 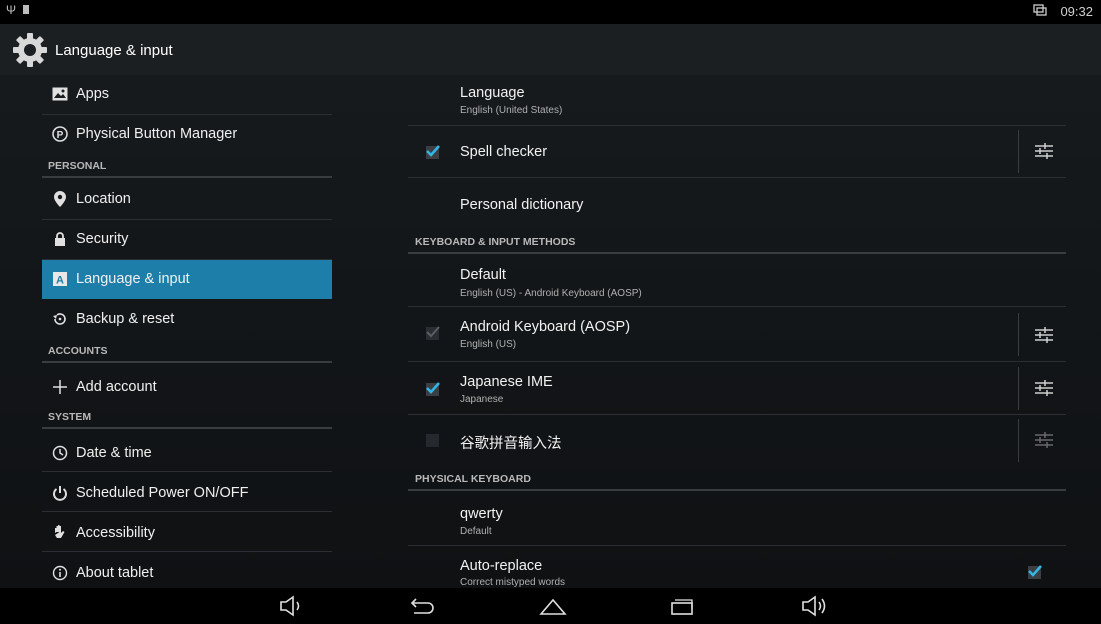 I want to click on section-header-system: SYSTEM, so click(x=187, y=420).